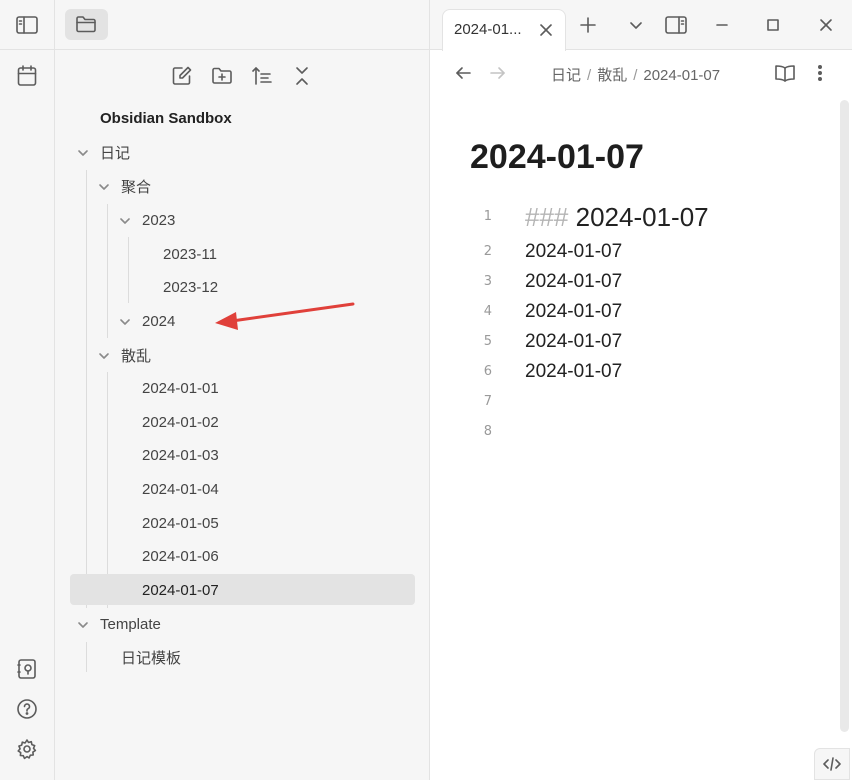  Describe the element at coordinates (642, 217) in the screenshot. I see `heading-text: 2024-01-07` at that location.